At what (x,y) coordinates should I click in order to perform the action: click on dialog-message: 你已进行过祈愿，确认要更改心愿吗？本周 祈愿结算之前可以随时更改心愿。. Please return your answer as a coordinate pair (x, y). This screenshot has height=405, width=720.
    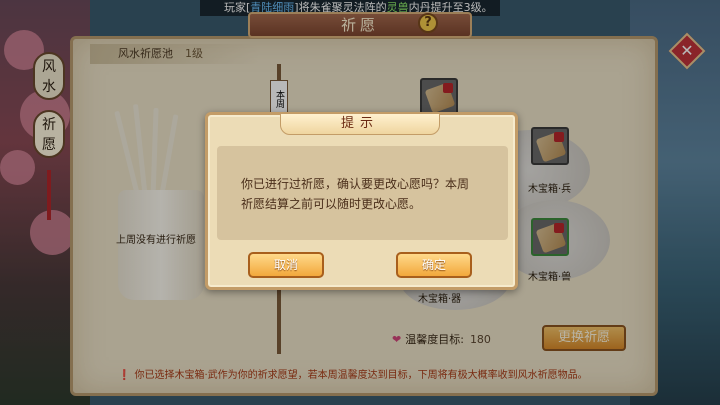
    Looking at the image, I should click on (362, 193).